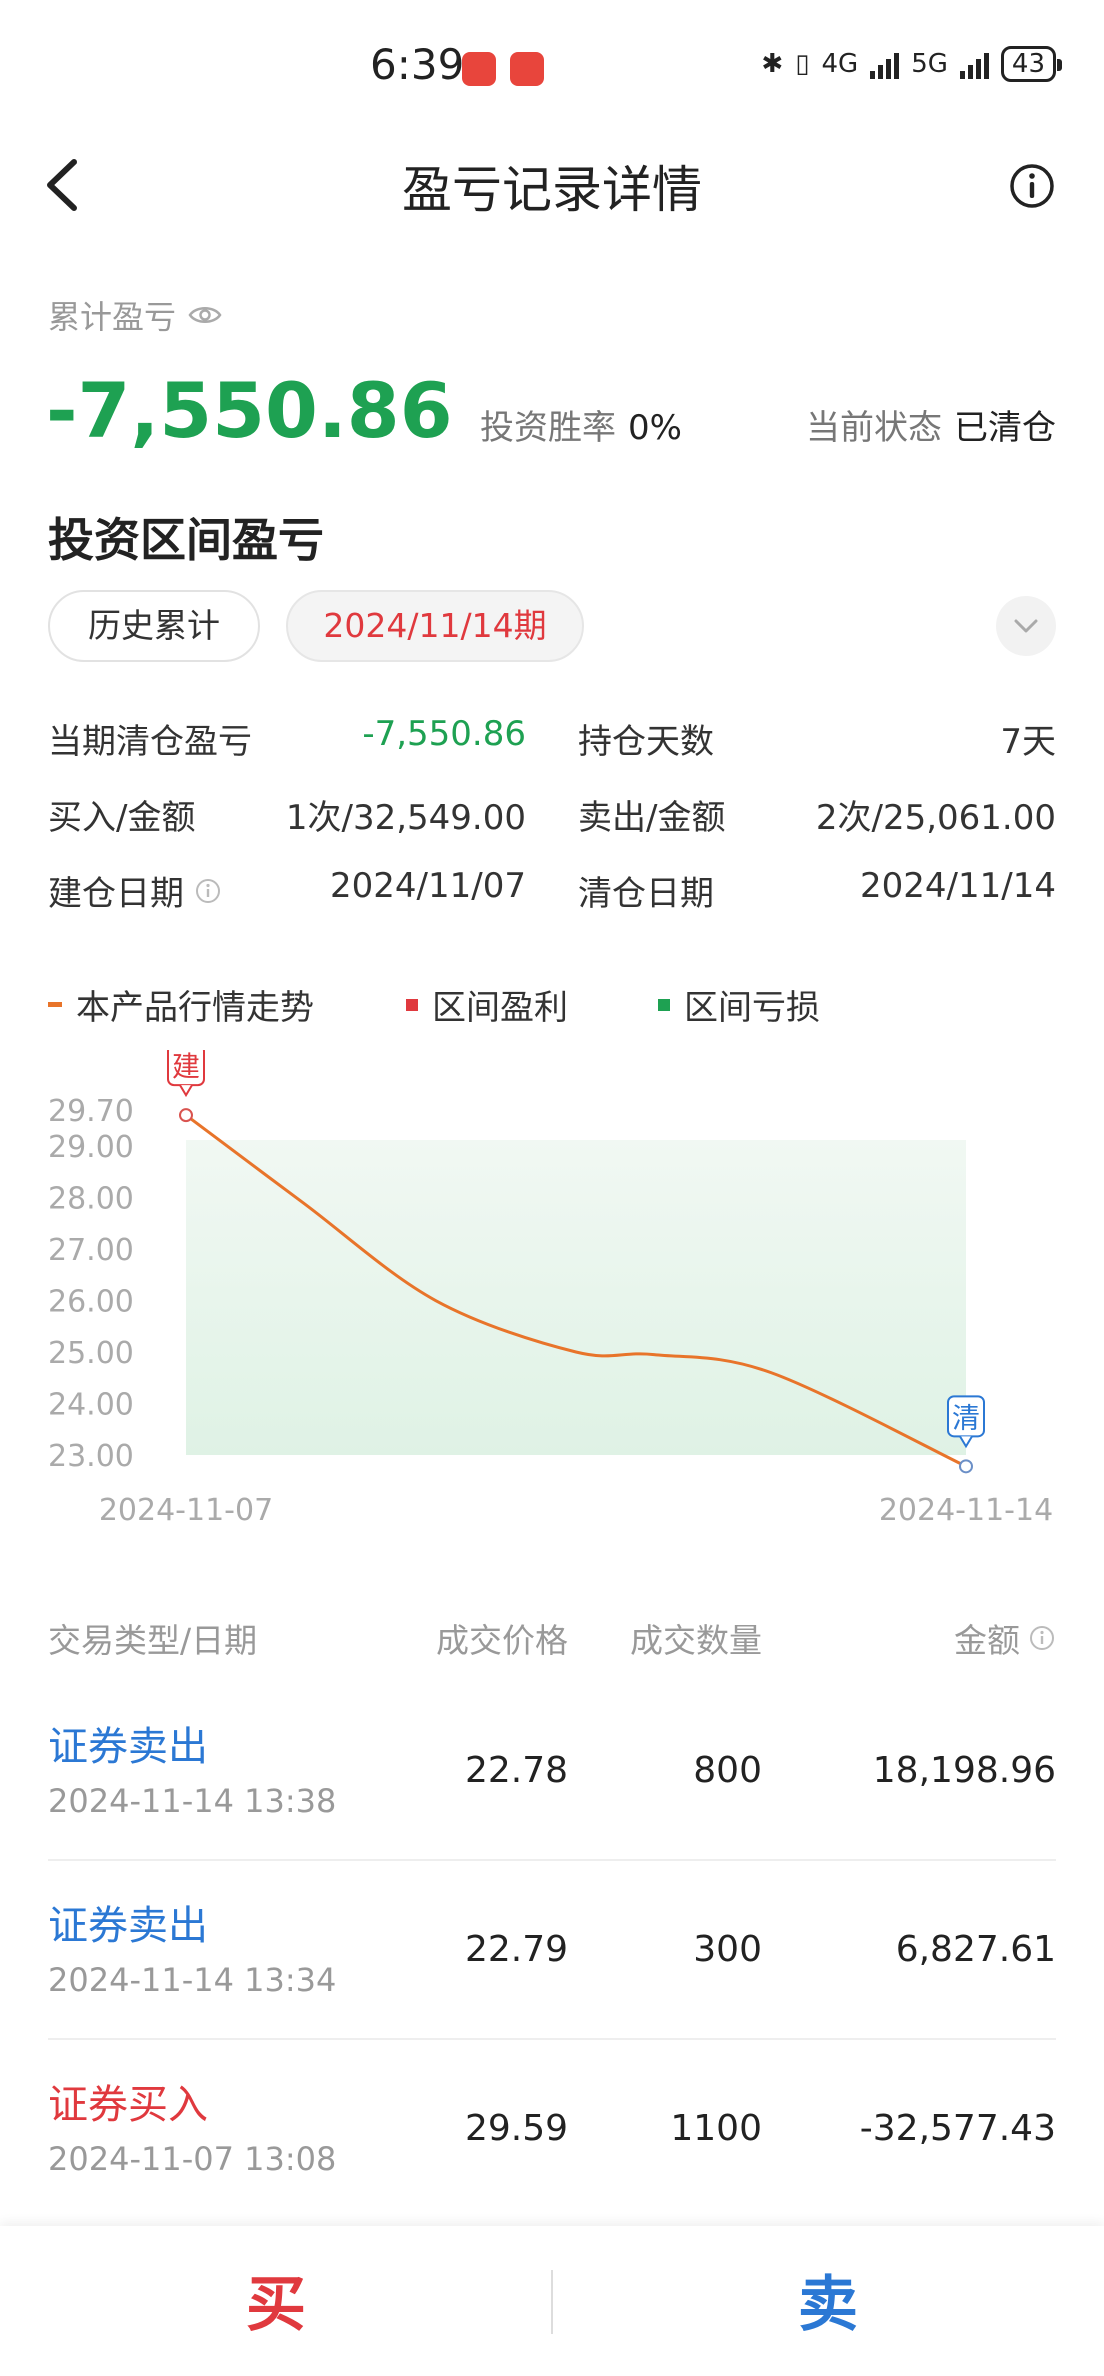 Image resolution: width=1104 pixels, height=2376 pixels. Describe the element at coordinates (975, 1949) in the screenshot. I see `trade-amount: 6,827.61` at that location.